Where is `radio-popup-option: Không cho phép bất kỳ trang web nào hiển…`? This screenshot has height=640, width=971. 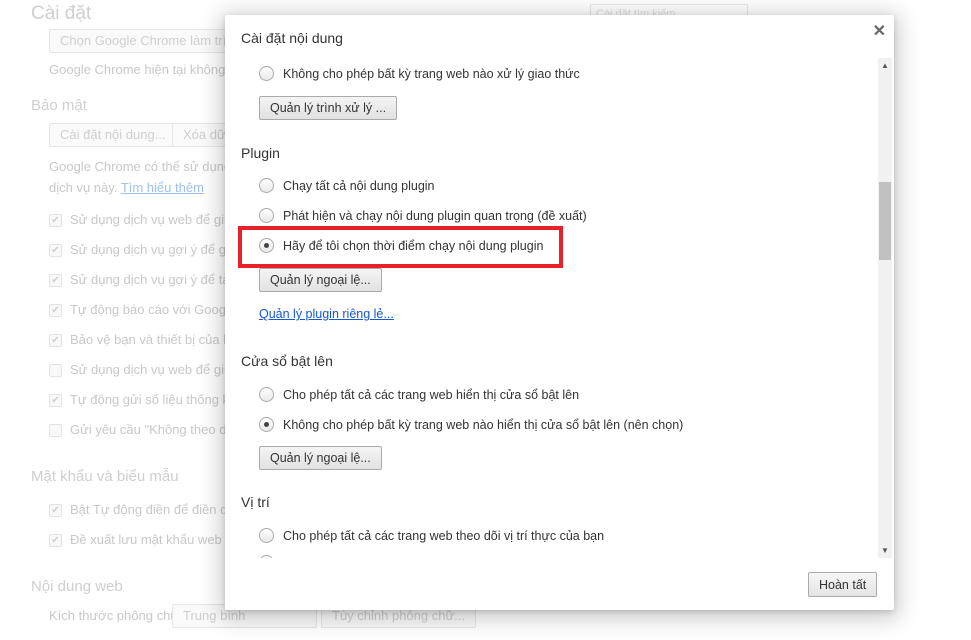
radio-popup-option: Không cho phép bất kỳ trang web nào hiển… is located at coordinates (471, 424).